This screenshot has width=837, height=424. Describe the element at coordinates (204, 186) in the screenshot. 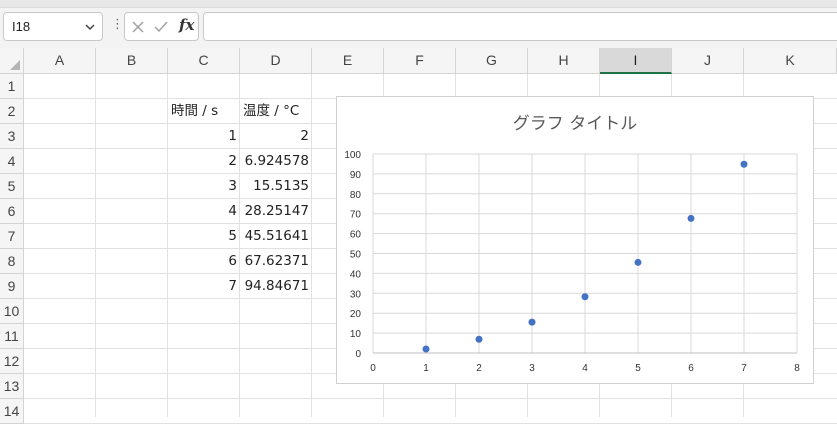

I see `cell-c5: 3` at that location.